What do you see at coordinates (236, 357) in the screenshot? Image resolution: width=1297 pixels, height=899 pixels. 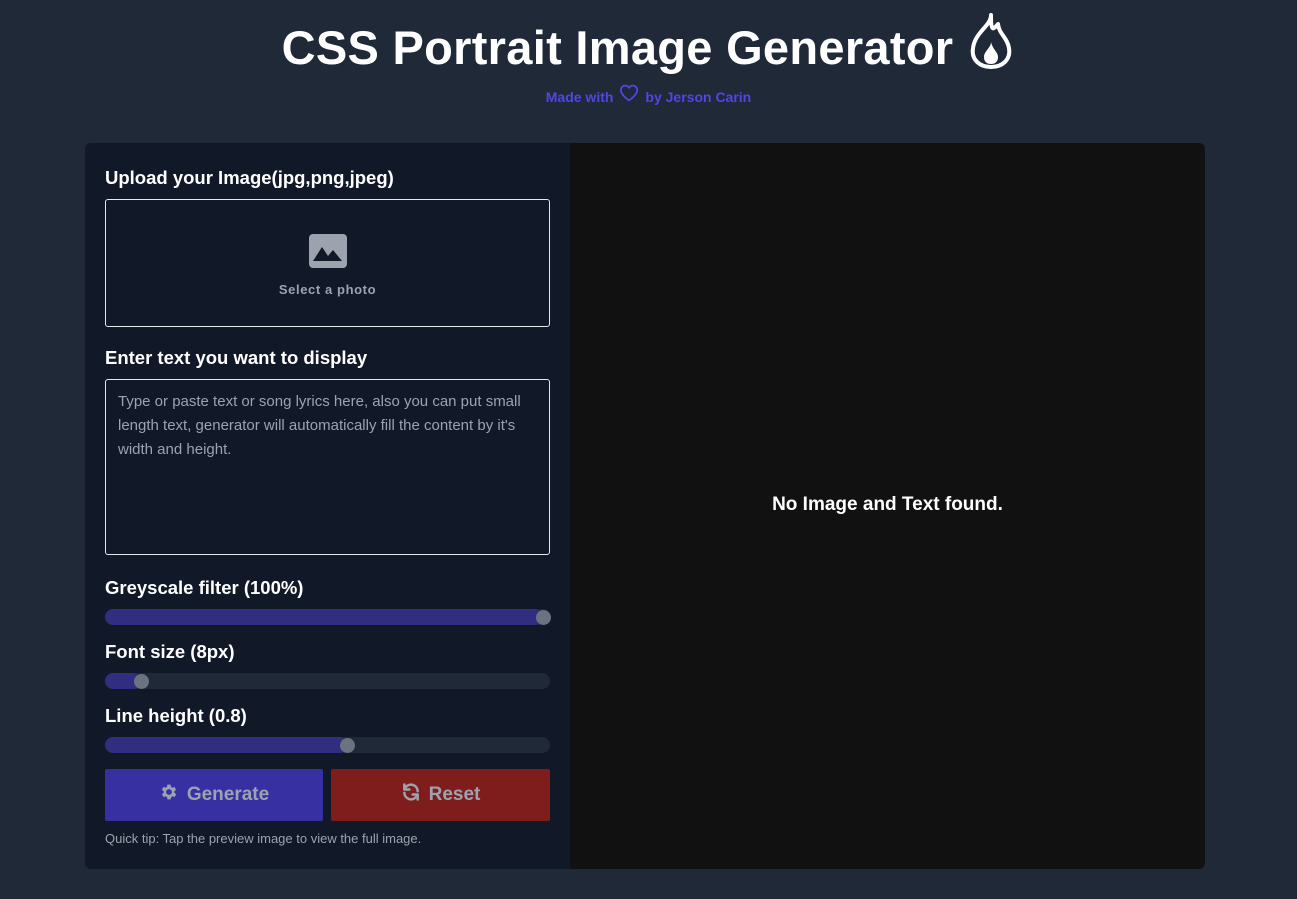 I see `text-input-label: Enter text you want to display` at bounding box center [236, 357].